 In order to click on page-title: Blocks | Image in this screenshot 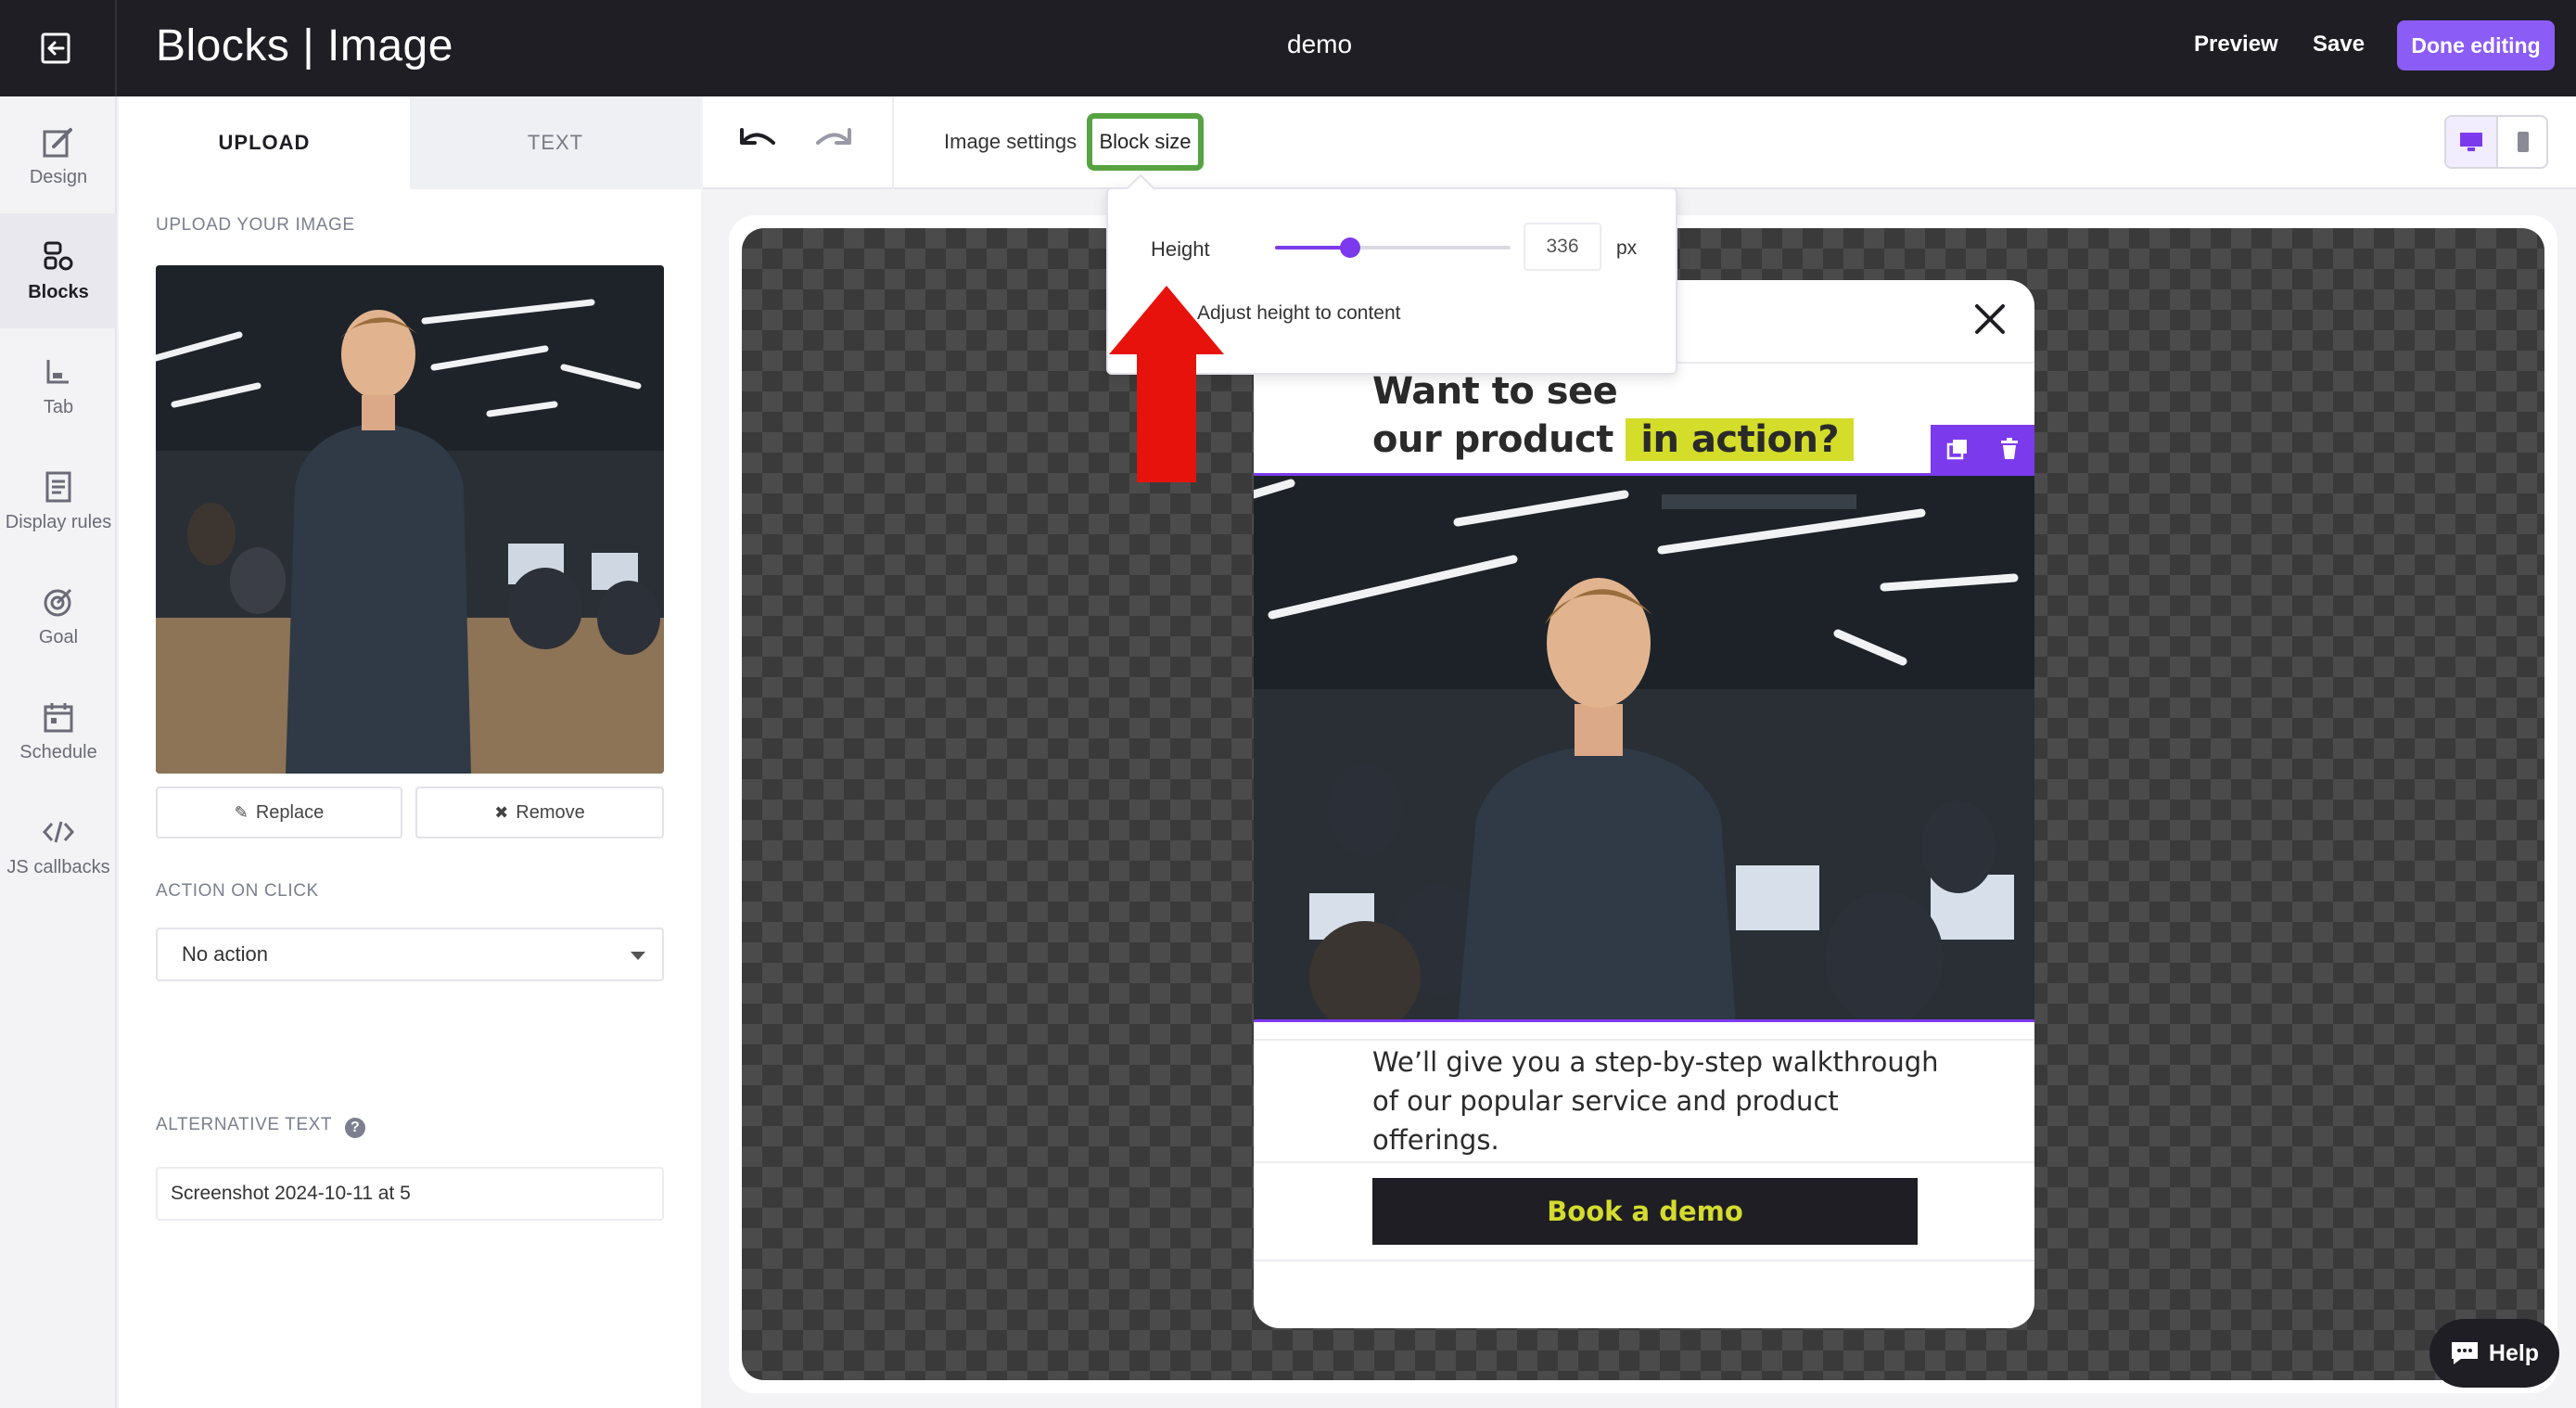, I will do `click(304, 45)`.